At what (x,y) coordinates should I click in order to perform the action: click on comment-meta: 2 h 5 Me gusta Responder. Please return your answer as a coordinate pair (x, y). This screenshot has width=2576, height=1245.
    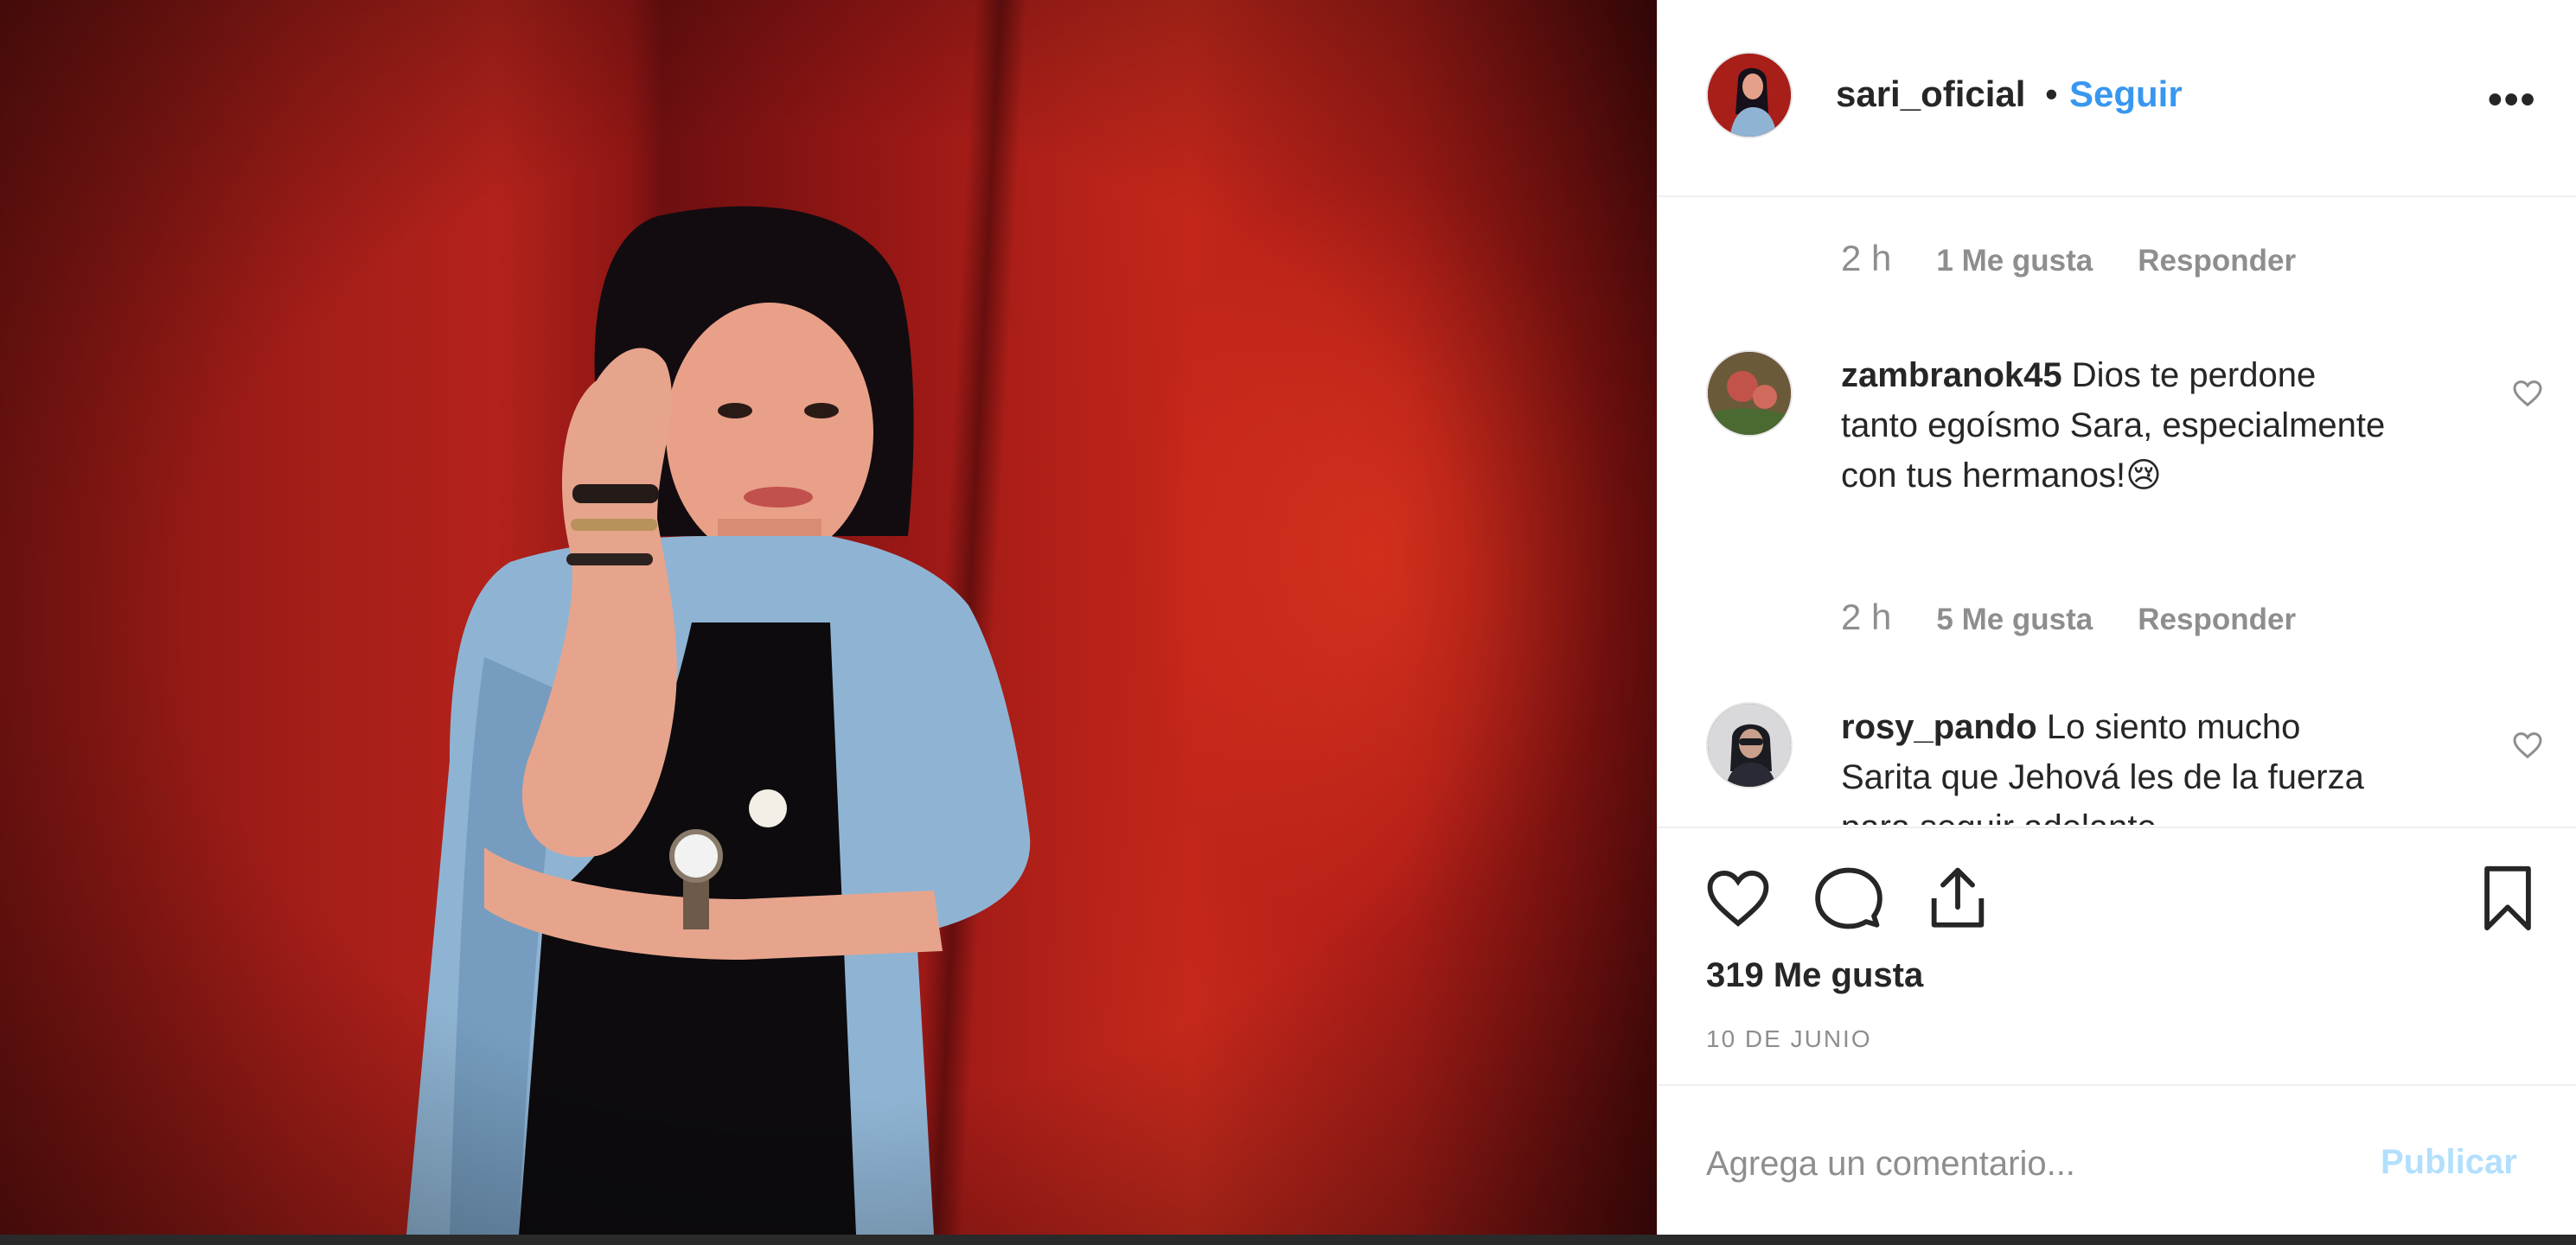
    Looking at the image, I should click on (2068, 617).